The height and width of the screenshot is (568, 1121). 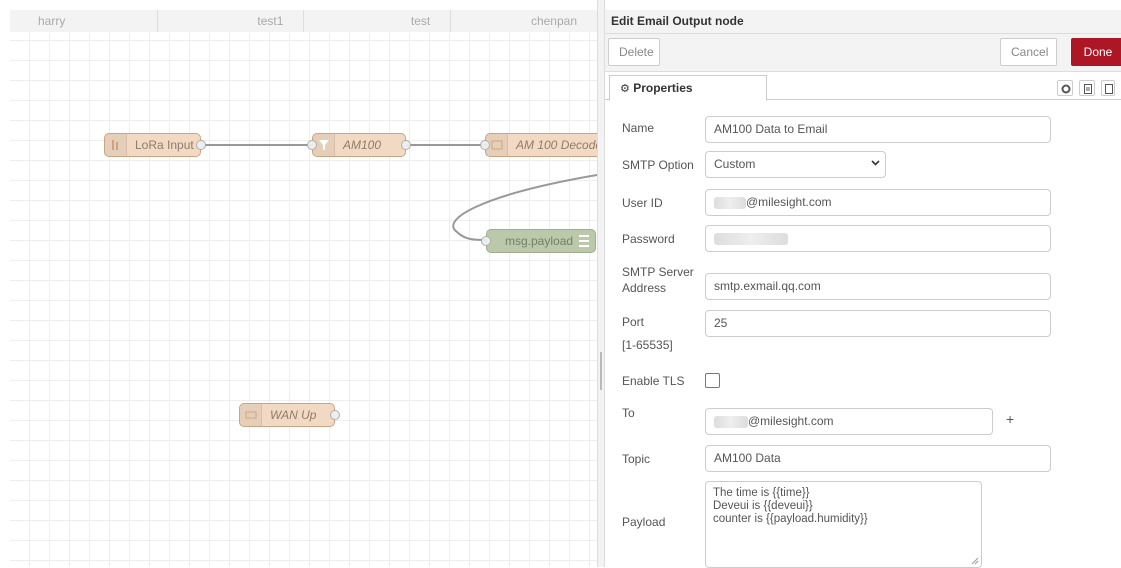 I want to click on editor-toolbar: Delete Cancel Done, so click(x=863, y=53).